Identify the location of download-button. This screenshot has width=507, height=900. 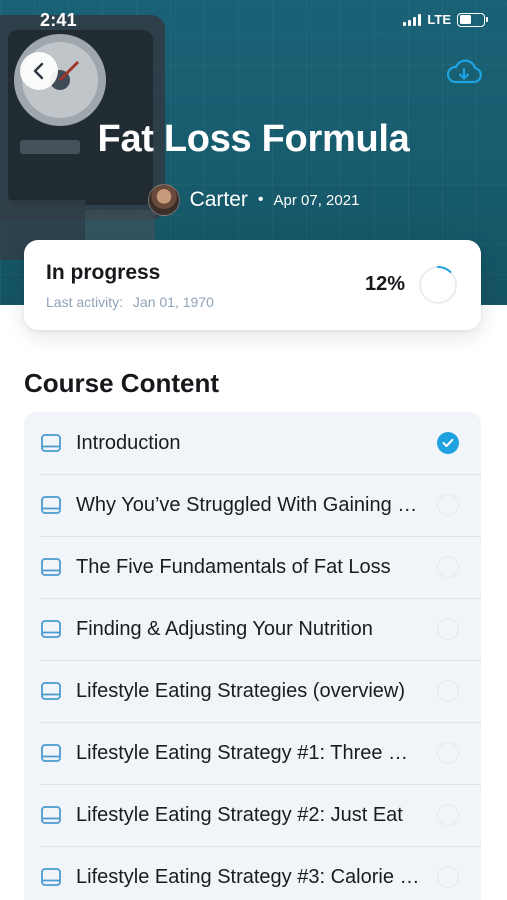
(464, 73).